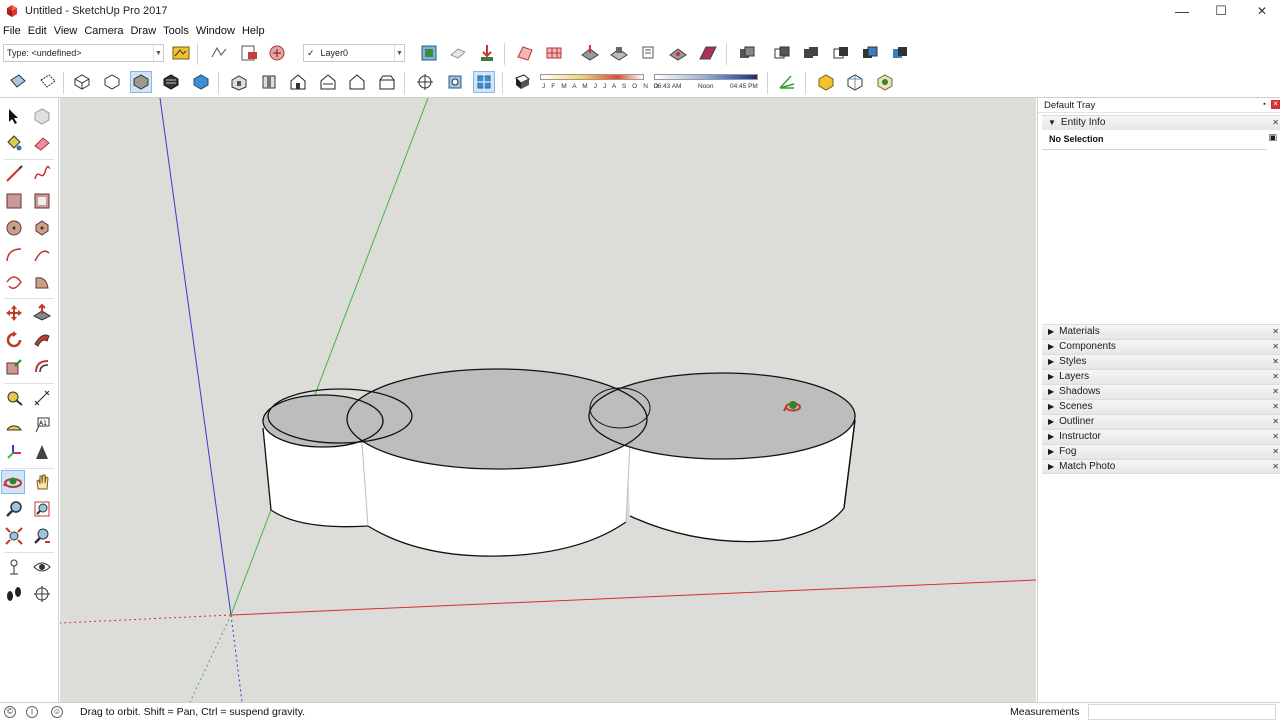 This screenshot has width=1280, height=720. Describe the element at coordinates (38, 31) in the screenshot. I see `menu-edit: Edit` at that location.